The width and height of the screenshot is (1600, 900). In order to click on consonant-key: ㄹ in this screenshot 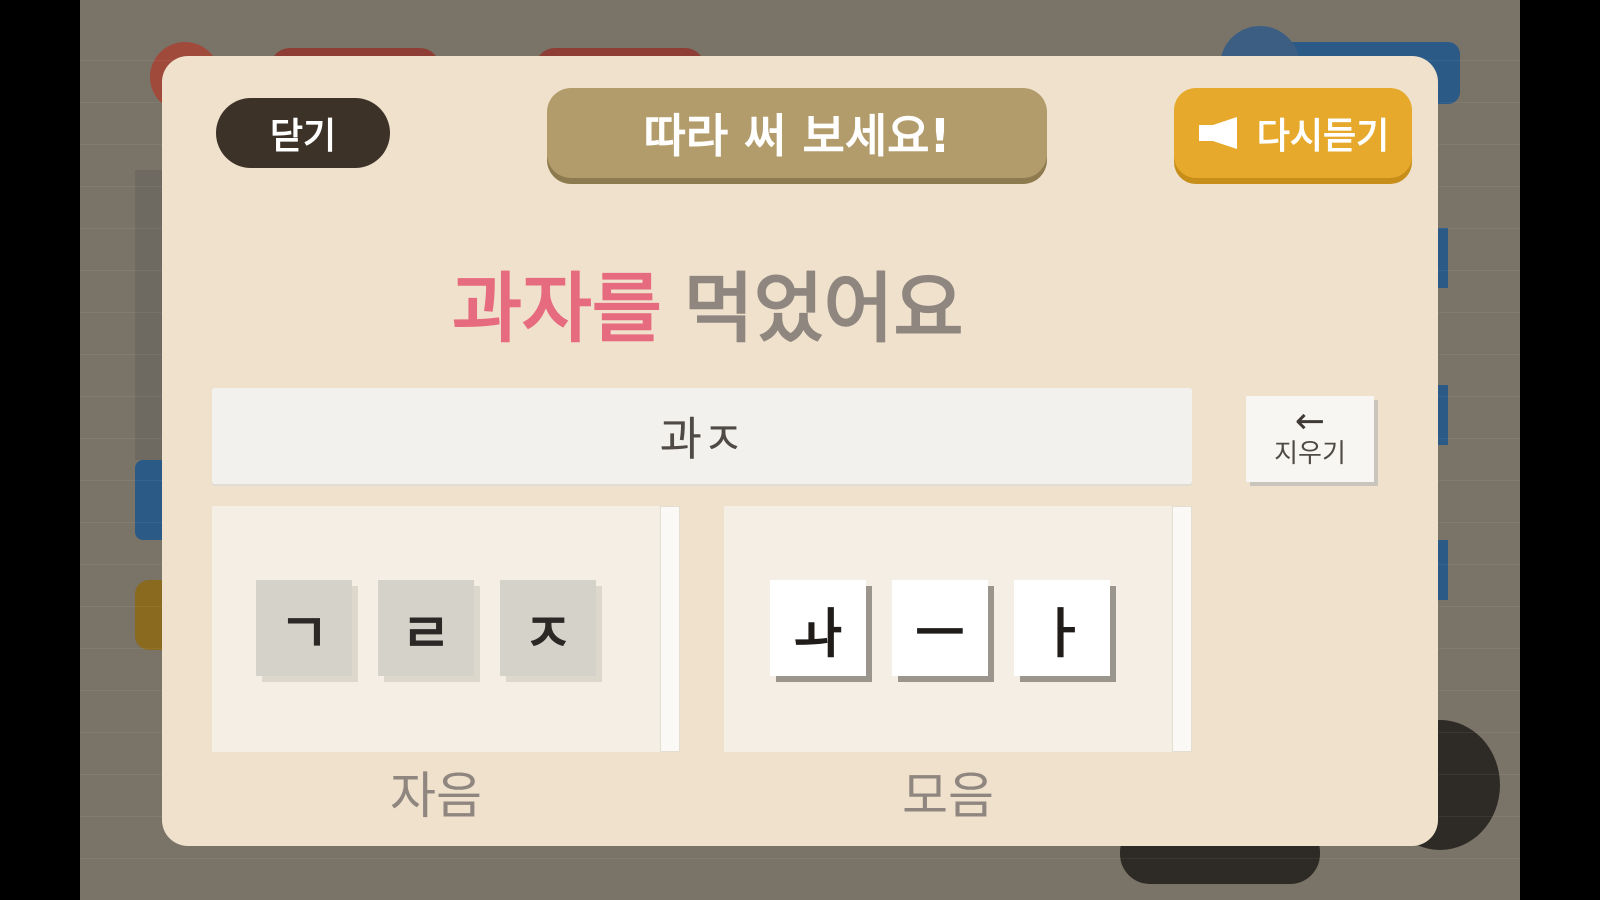, I will do `click(426, 628)`.